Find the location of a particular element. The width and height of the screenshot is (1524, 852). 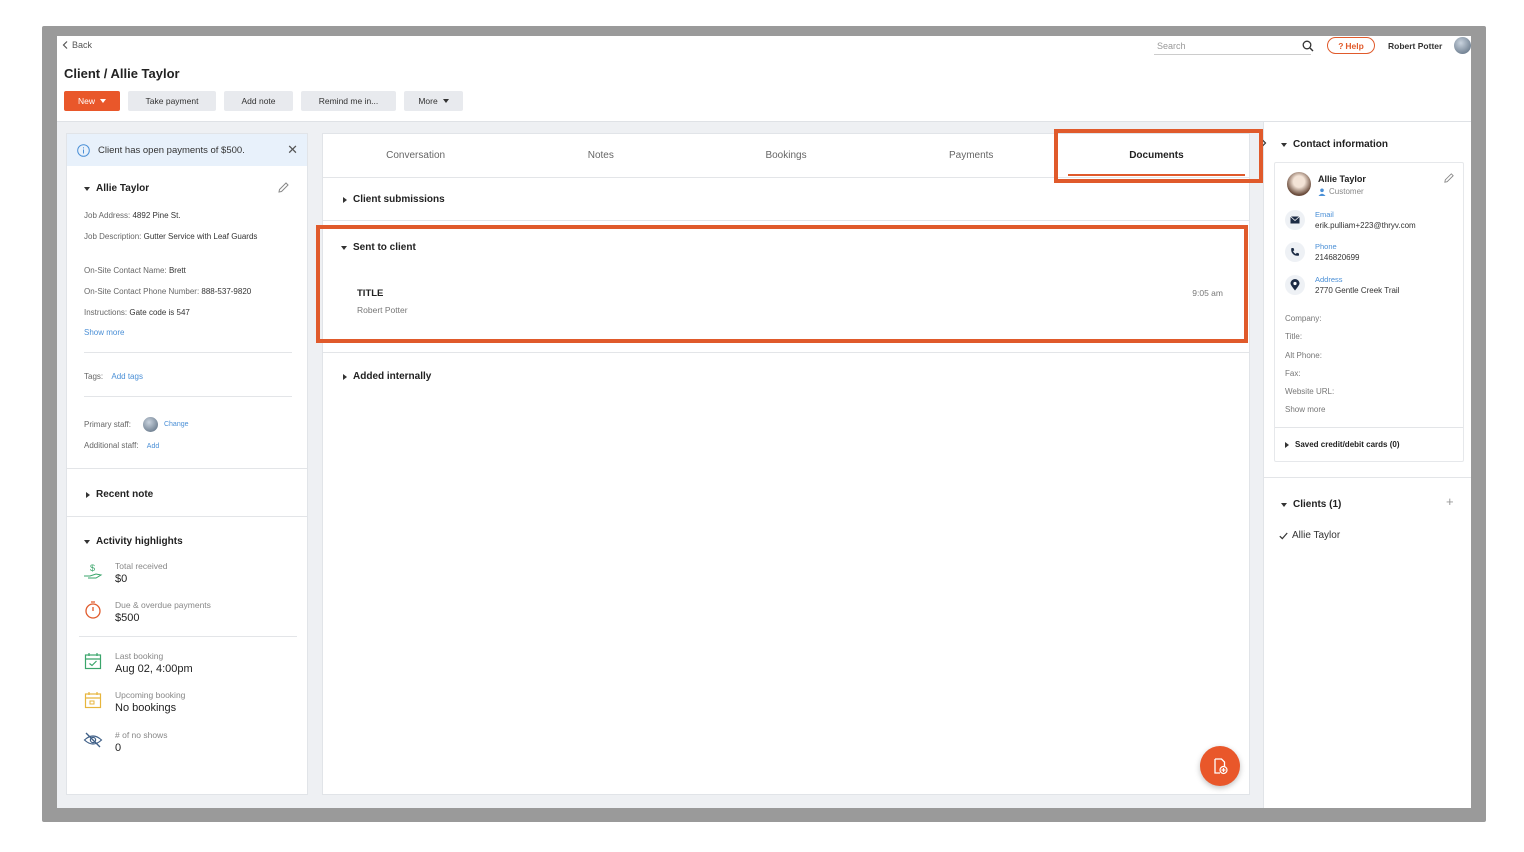

caret-right-icon is located at coordinates (345, 199).